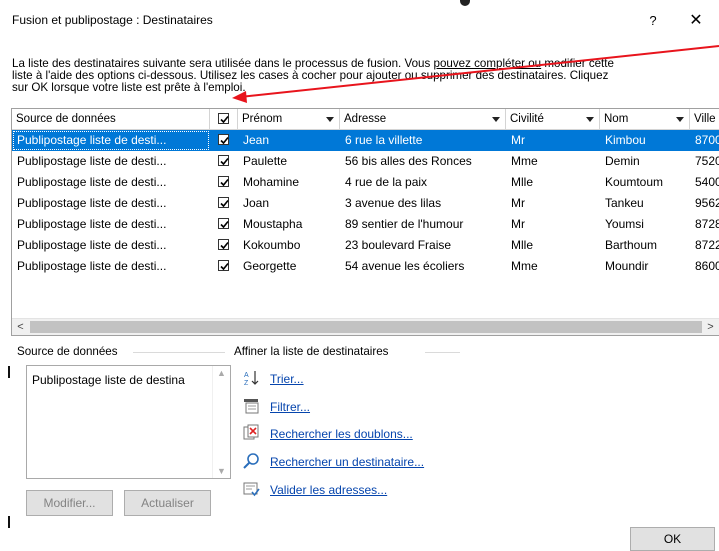  I want to click on annotation-arrow, so click(475, 74).